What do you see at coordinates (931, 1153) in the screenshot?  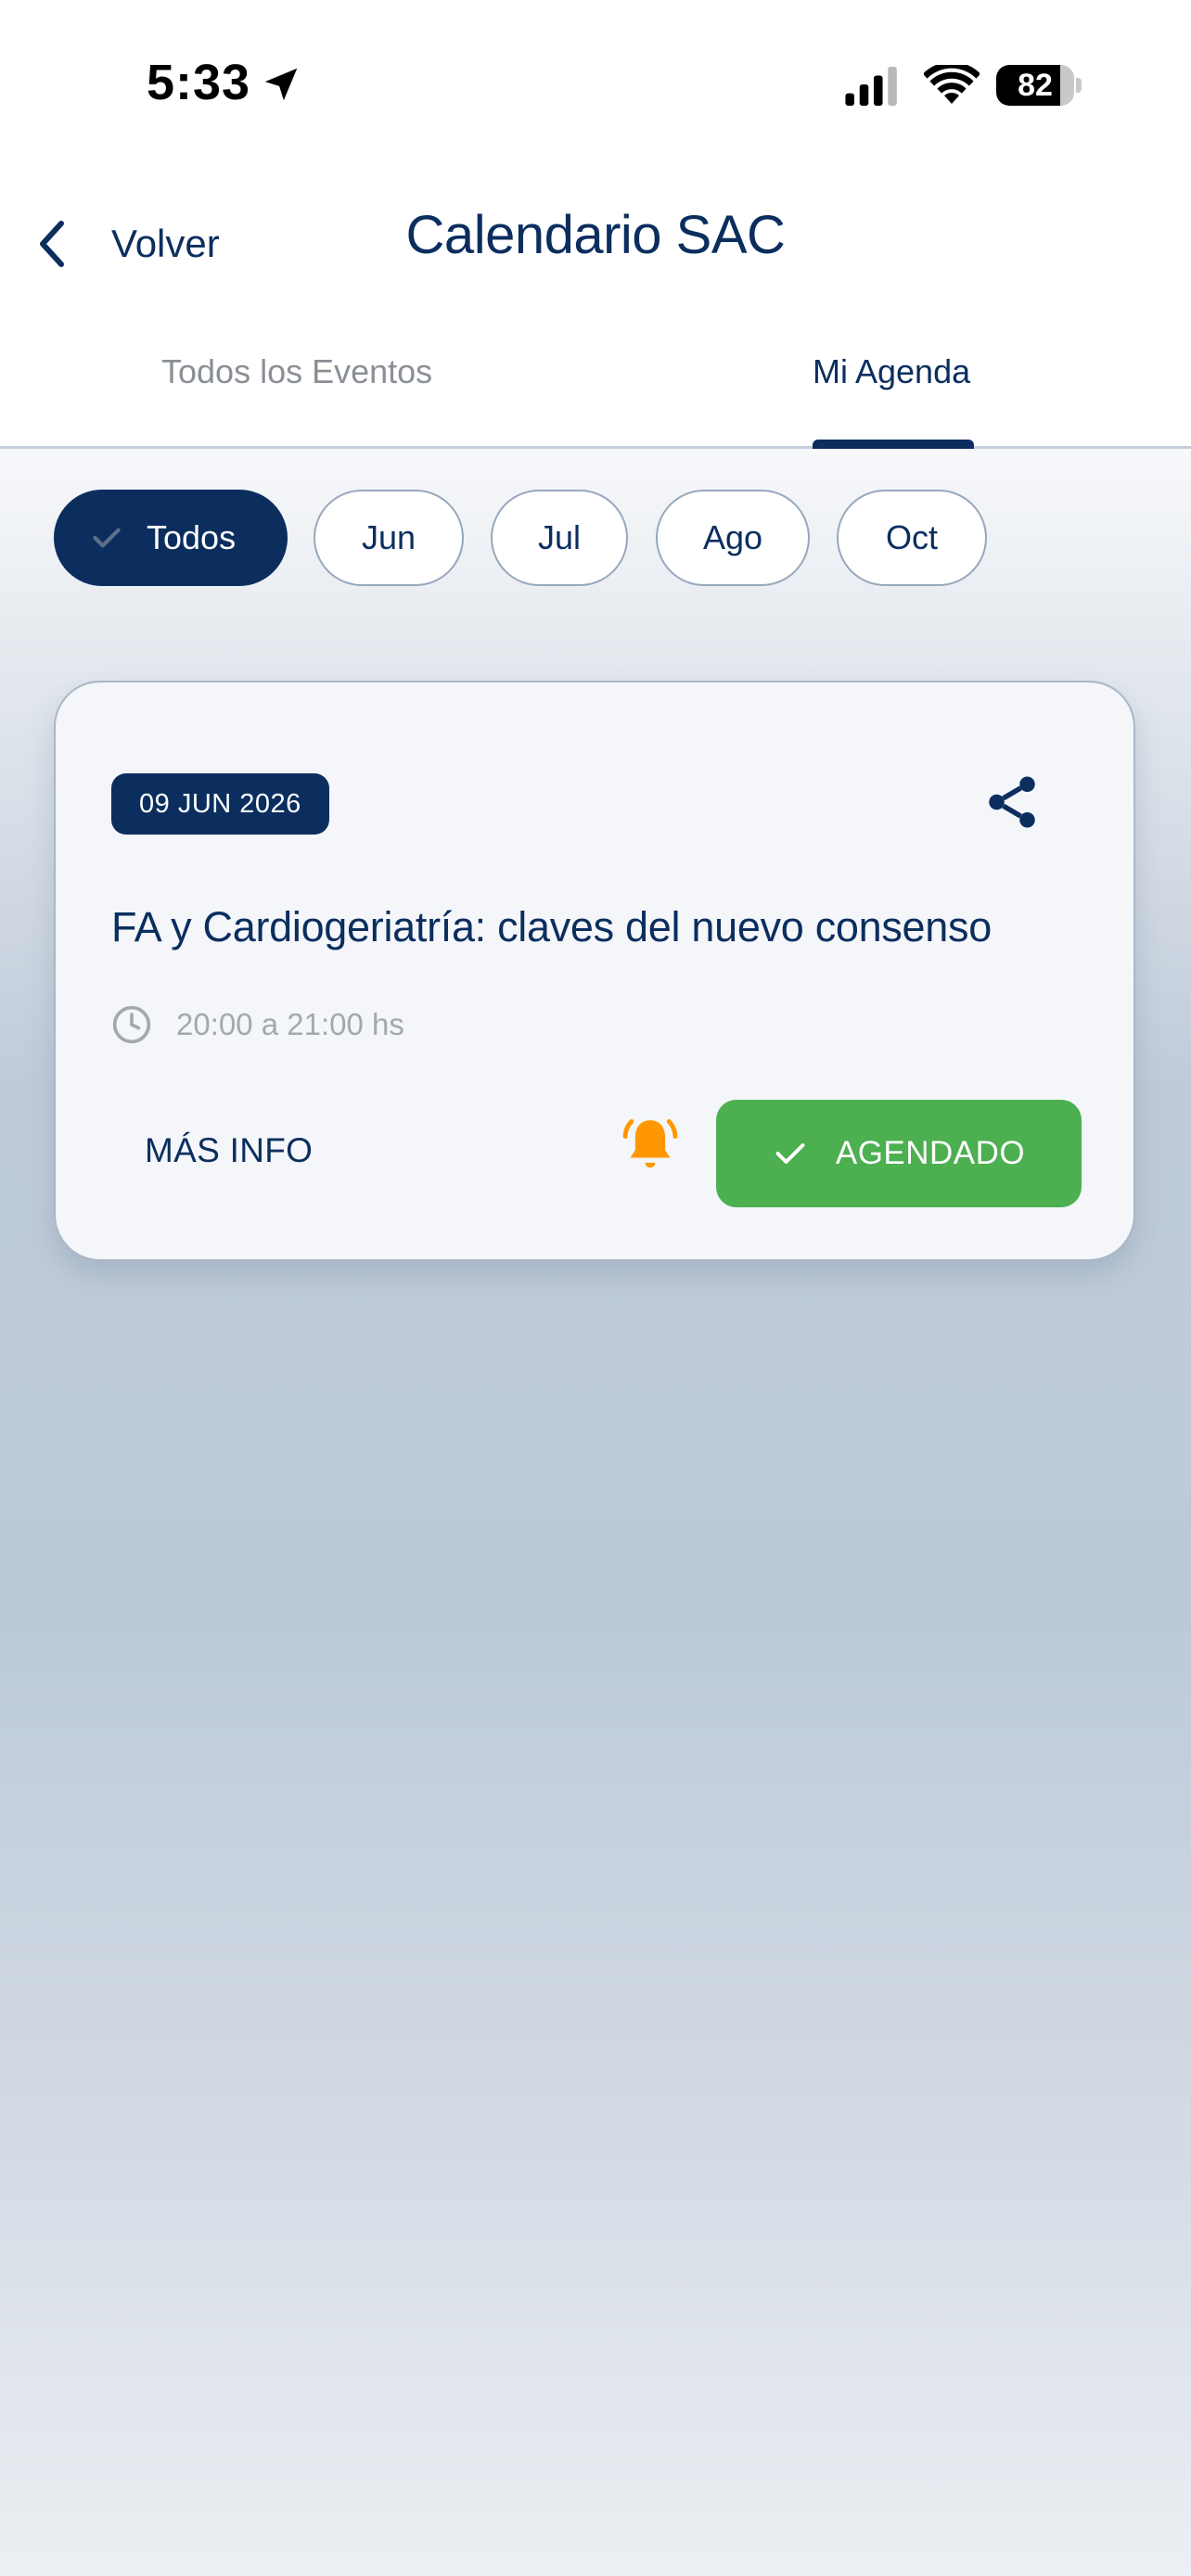 I see `scheduled-label: AGENDADO` at bounding box center [931, 1153].